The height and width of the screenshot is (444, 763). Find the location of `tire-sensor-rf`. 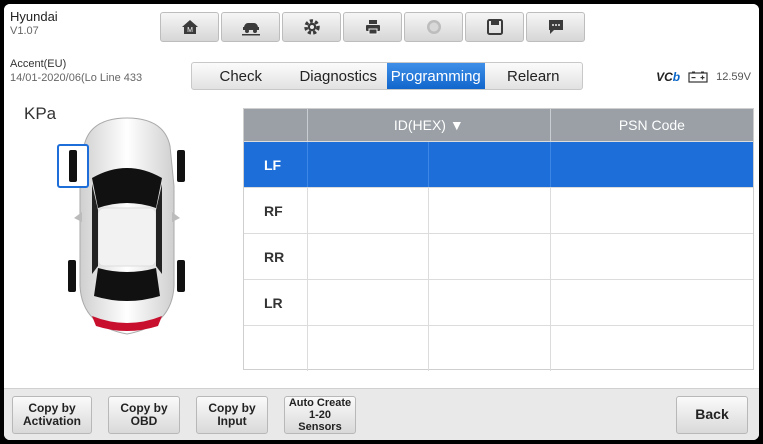

tire-sensor-rf is located at coordinates (181, 166).